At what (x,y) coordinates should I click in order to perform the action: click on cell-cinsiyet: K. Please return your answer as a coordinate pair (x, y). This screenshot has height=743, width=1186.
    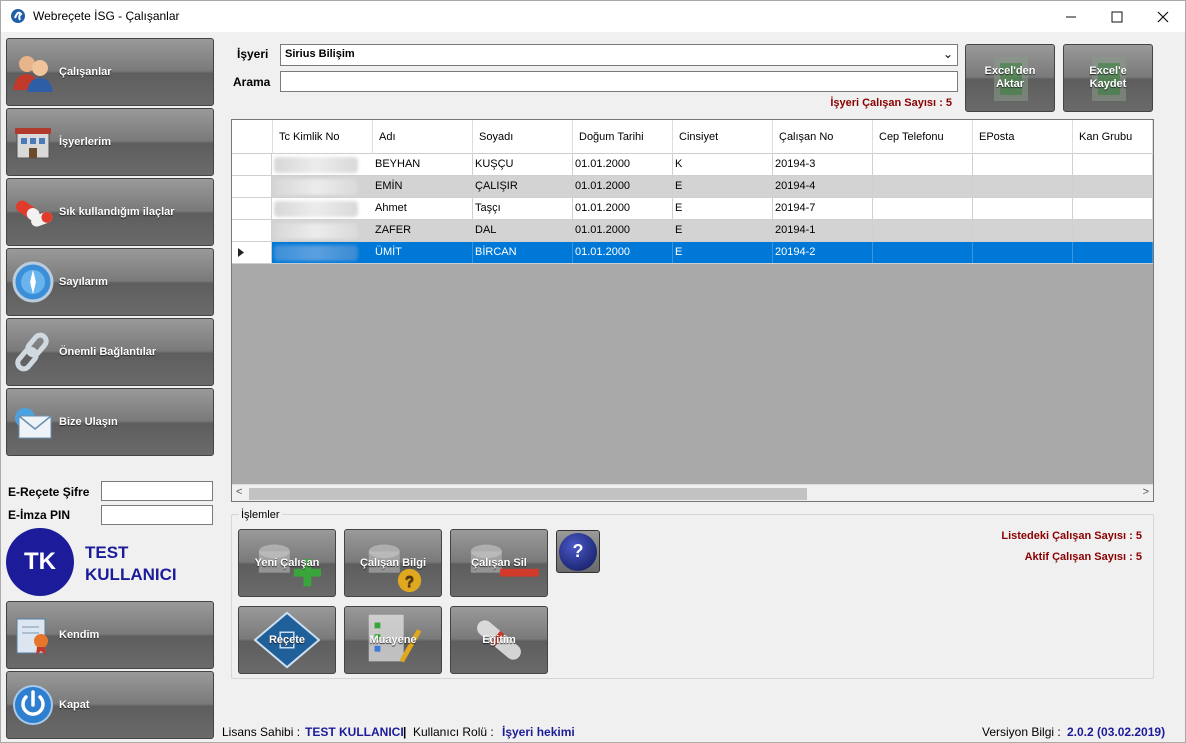
    Looking at the image, I should click on (723, 164).